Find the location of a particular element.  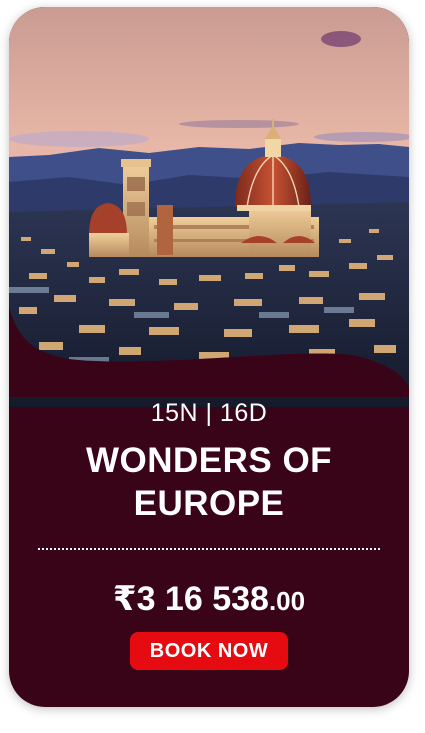

dotted-divider is located at coordinates (209, 549).